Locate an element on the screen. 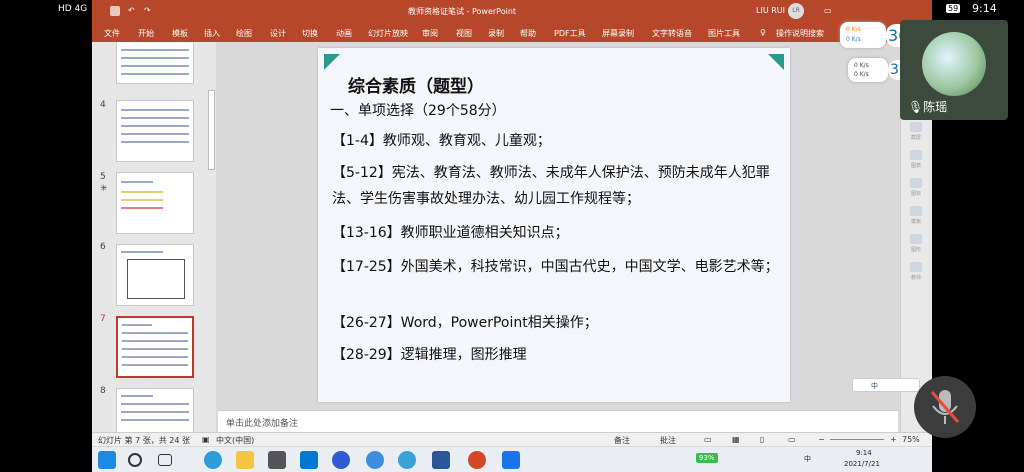 The image size is (1024, 472). language-indicator: 中文(中国) is located at coordinates (235, 440).